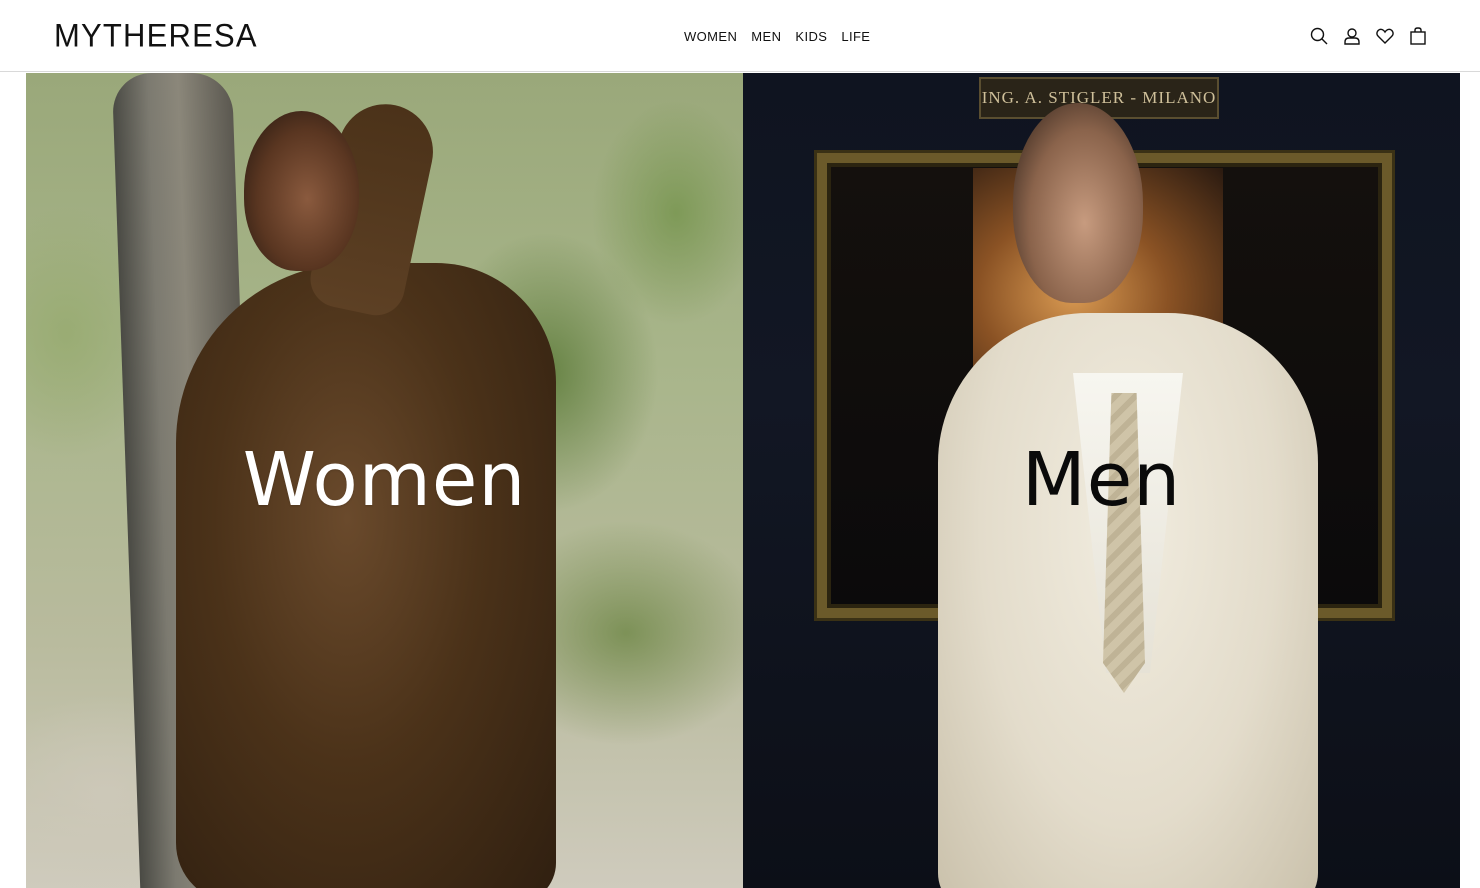 This screenshot has height=888, width=1480. I want to click on site-header: MYTHERESA WOMEN MEN KIDS LIFE, so click(740, 36).